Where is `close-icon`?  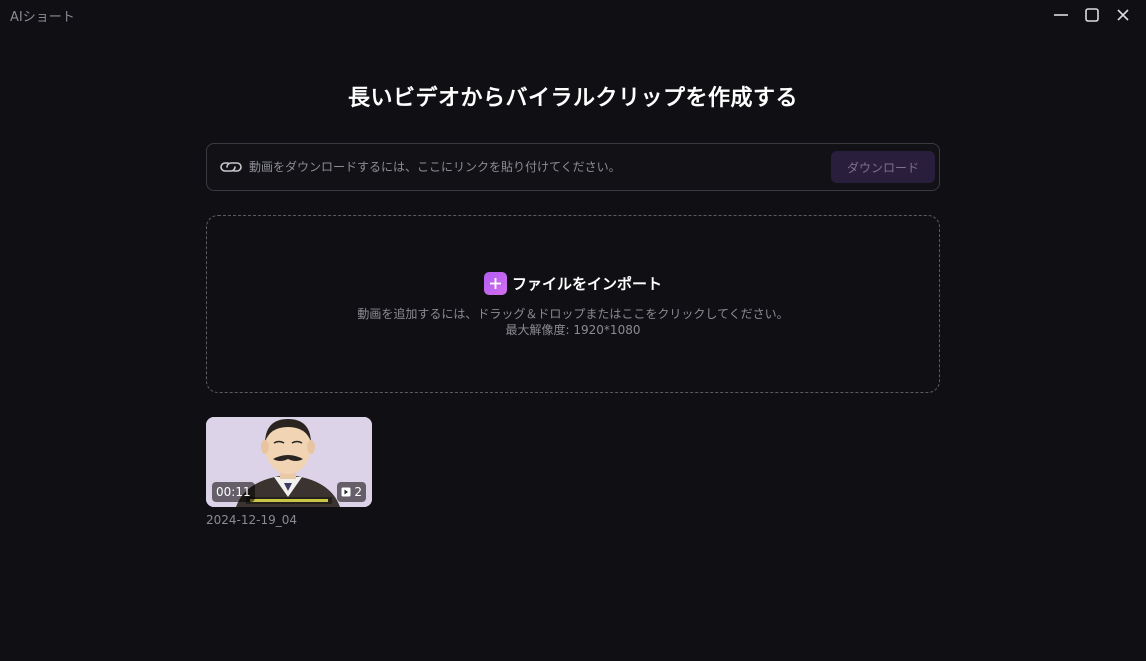 close-icon is located at coordinates (1123, 15).